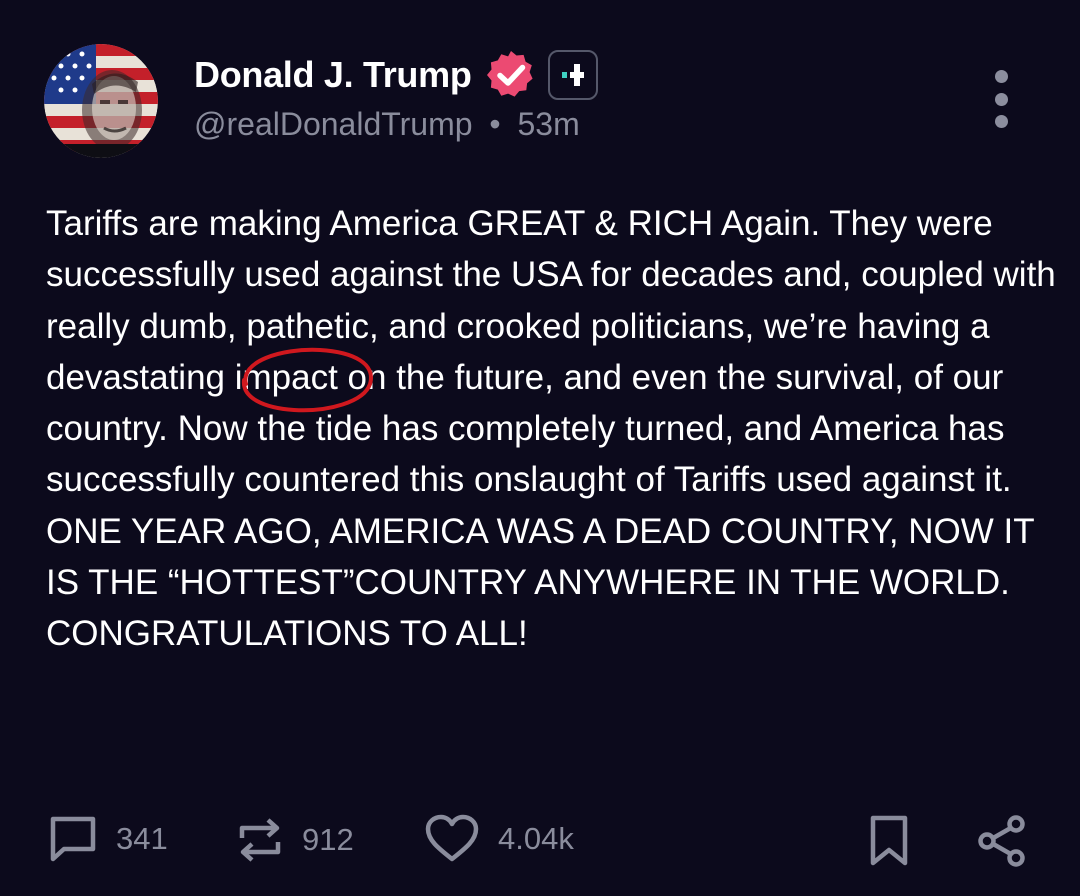  I want to click on avatar-image, so click(101, 101).